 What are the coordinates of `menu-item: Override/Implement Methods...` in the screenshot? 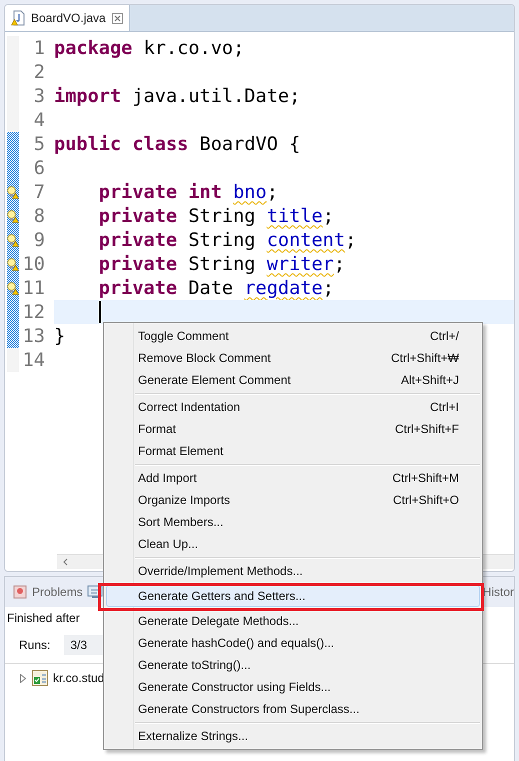 It's located at (293, 571).